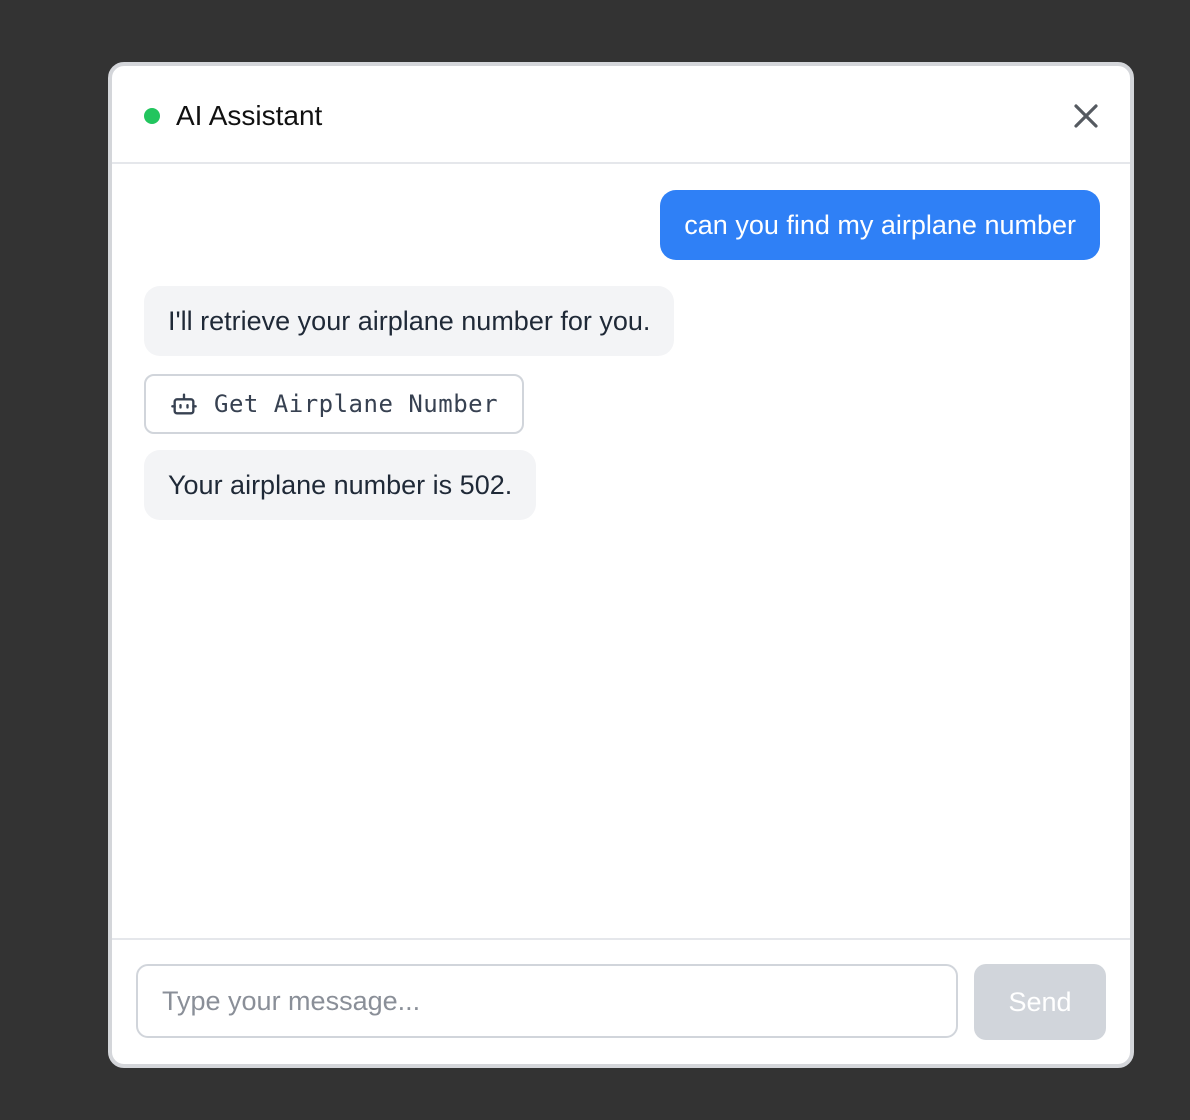 This screenshot has width=1190, height=1120. What do you see at coordinates (184, 404) in the screenshot?
I see `robot-icon` at bounding box center [184, 404].